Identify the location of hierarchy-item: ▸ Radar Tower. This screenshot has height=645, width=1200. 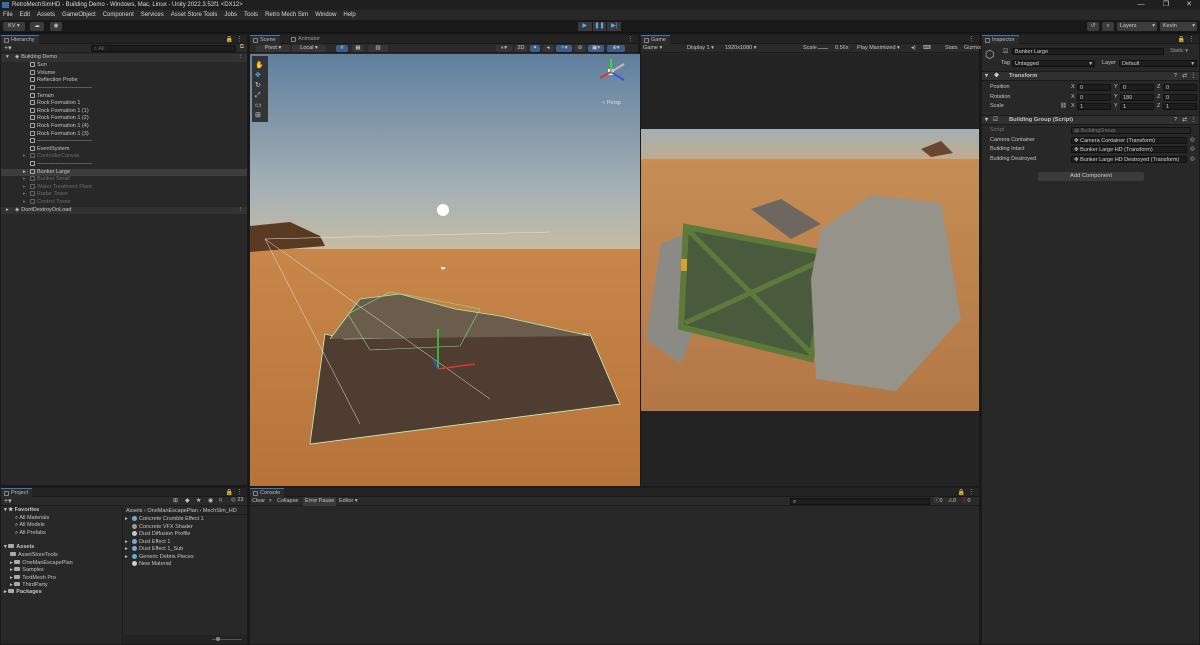
(124, 195).